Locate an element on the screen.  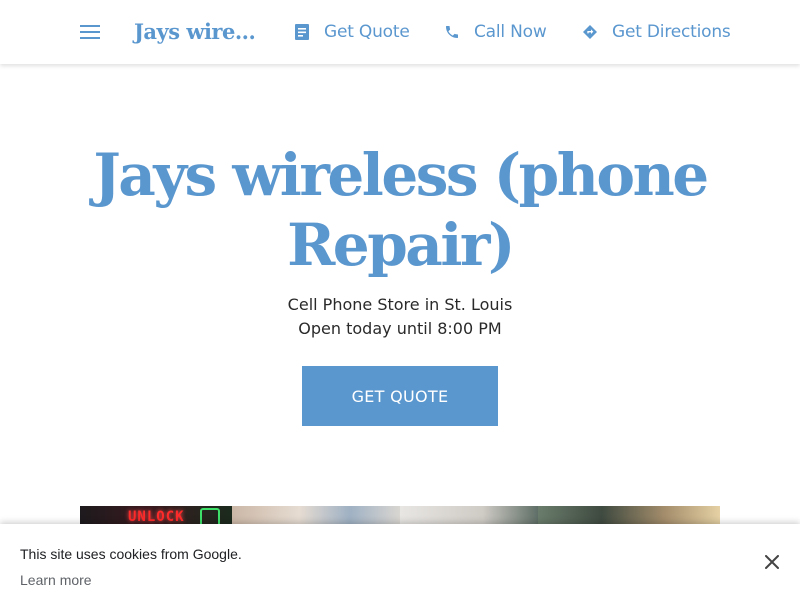
directions-icon is located at coordinates (590, 32).